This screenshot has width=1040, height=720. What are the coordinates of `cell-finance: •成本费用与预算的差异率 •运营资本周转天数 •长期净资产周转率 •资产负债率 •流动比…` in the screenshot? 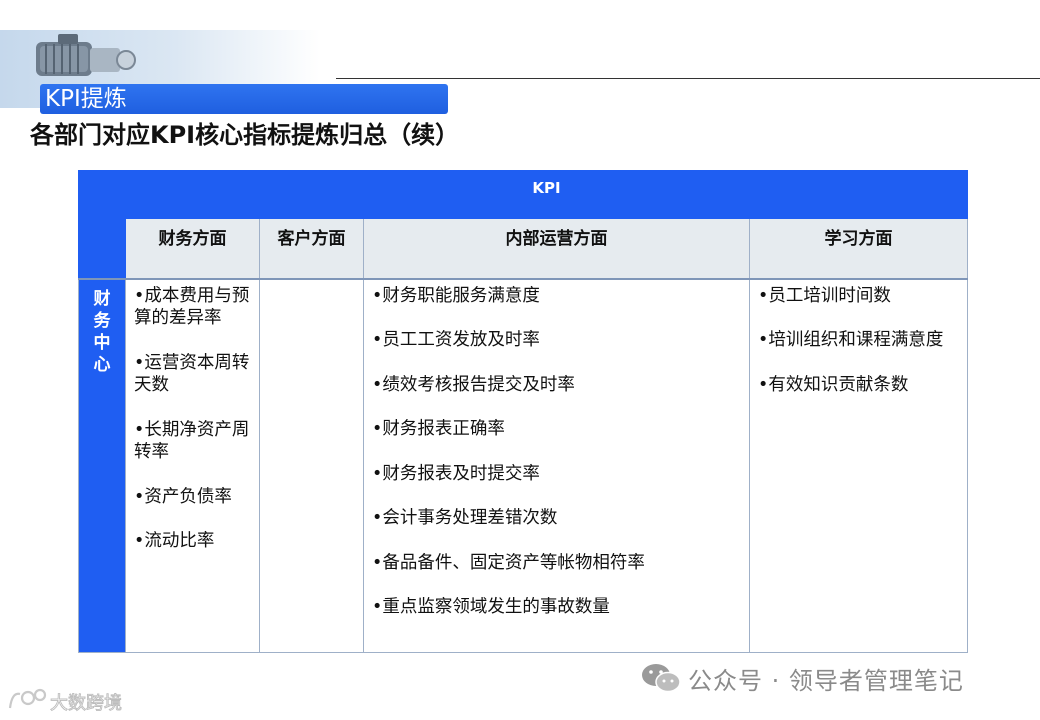 It's located at (192, 465).